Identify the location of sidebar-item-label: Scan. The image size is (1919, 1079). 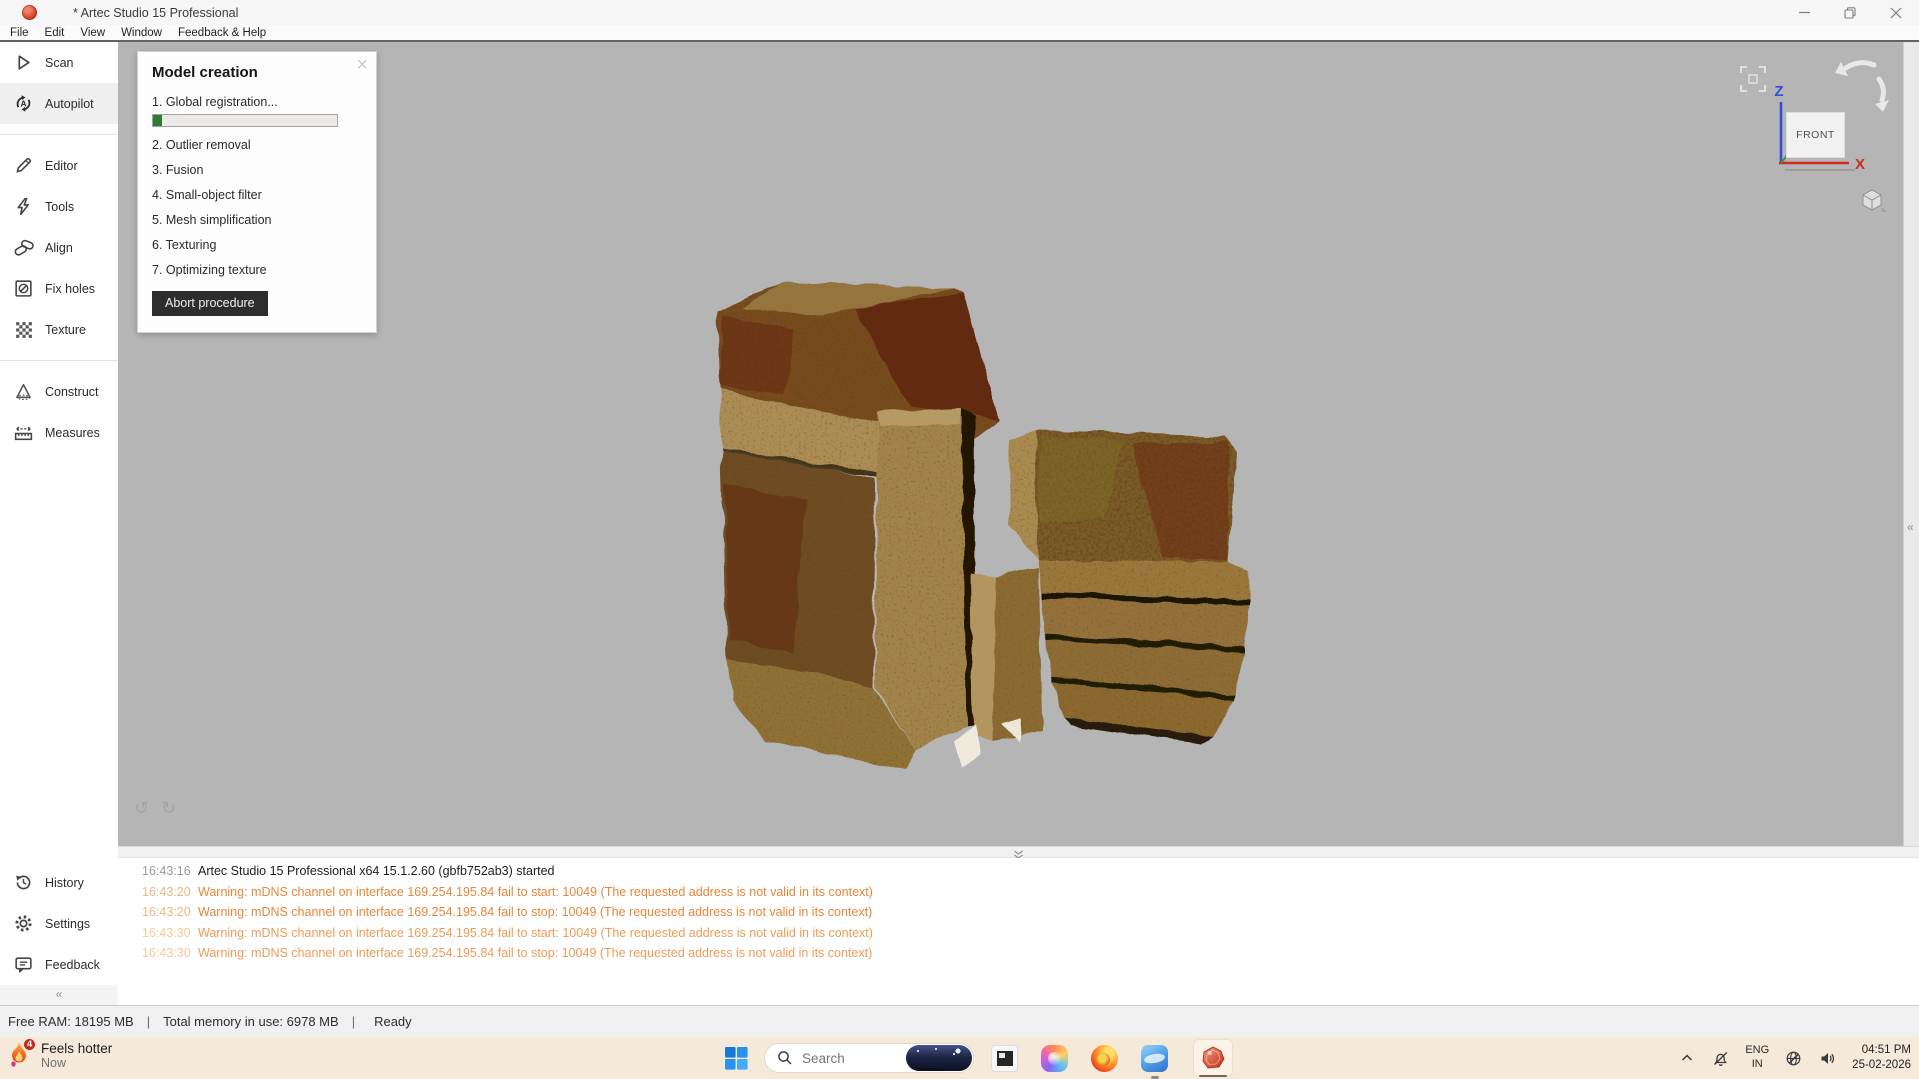
(59, 62).